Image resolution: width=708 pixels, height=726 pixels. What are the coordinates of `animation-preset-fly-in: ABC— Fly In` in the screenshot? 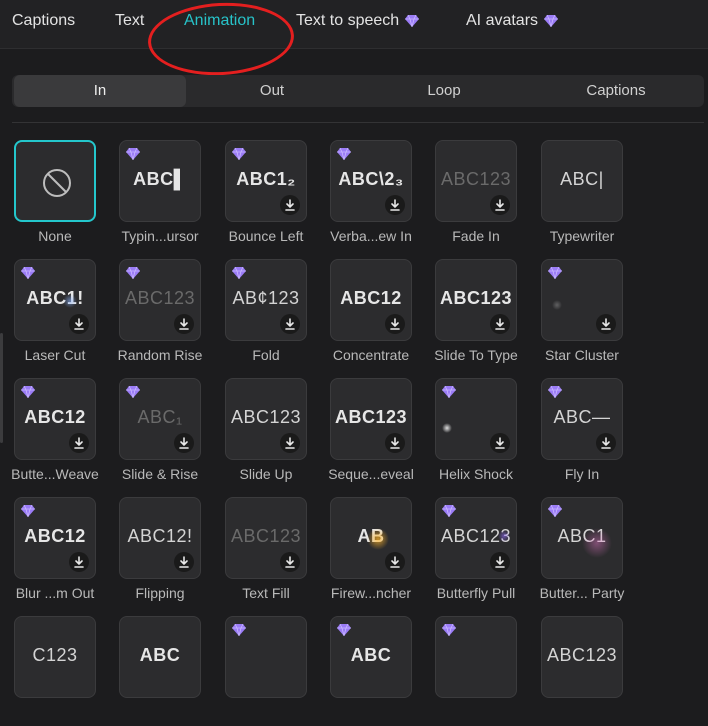 It's located at (585, 433).